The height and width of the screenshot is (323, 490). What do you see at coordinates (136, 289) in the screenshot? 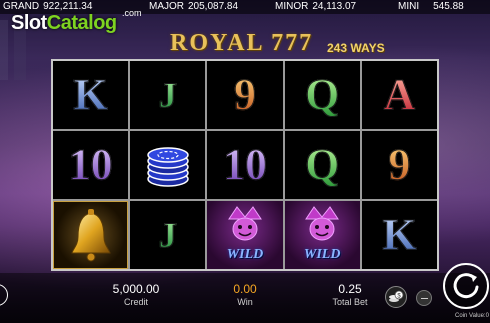
I see `credit-value: 5,000.00` at bounding box center [136, 289].